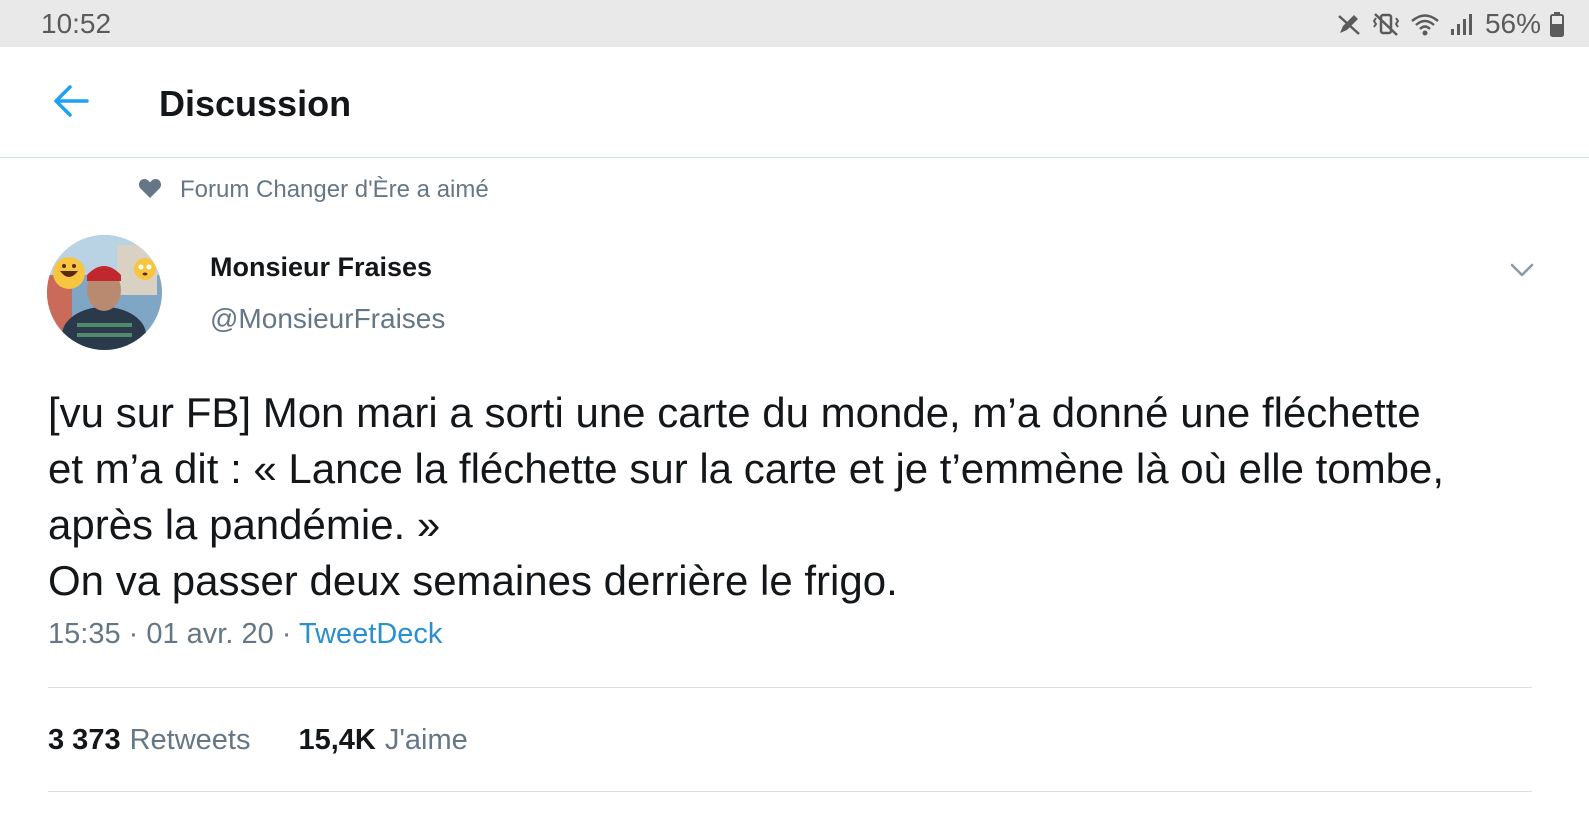 This screenshot has height=823, width=1589. Describe the element at coordinates (255, 103) in the screenshot. I see `page-title: Discussion` at that location.